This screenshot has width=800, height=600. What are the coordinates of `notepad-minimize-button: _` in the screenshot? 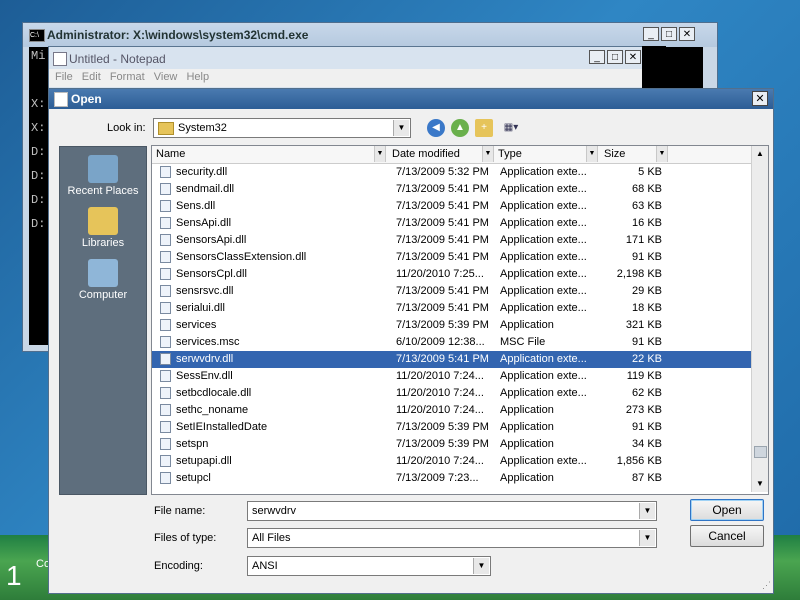 It's located at (597, 57).